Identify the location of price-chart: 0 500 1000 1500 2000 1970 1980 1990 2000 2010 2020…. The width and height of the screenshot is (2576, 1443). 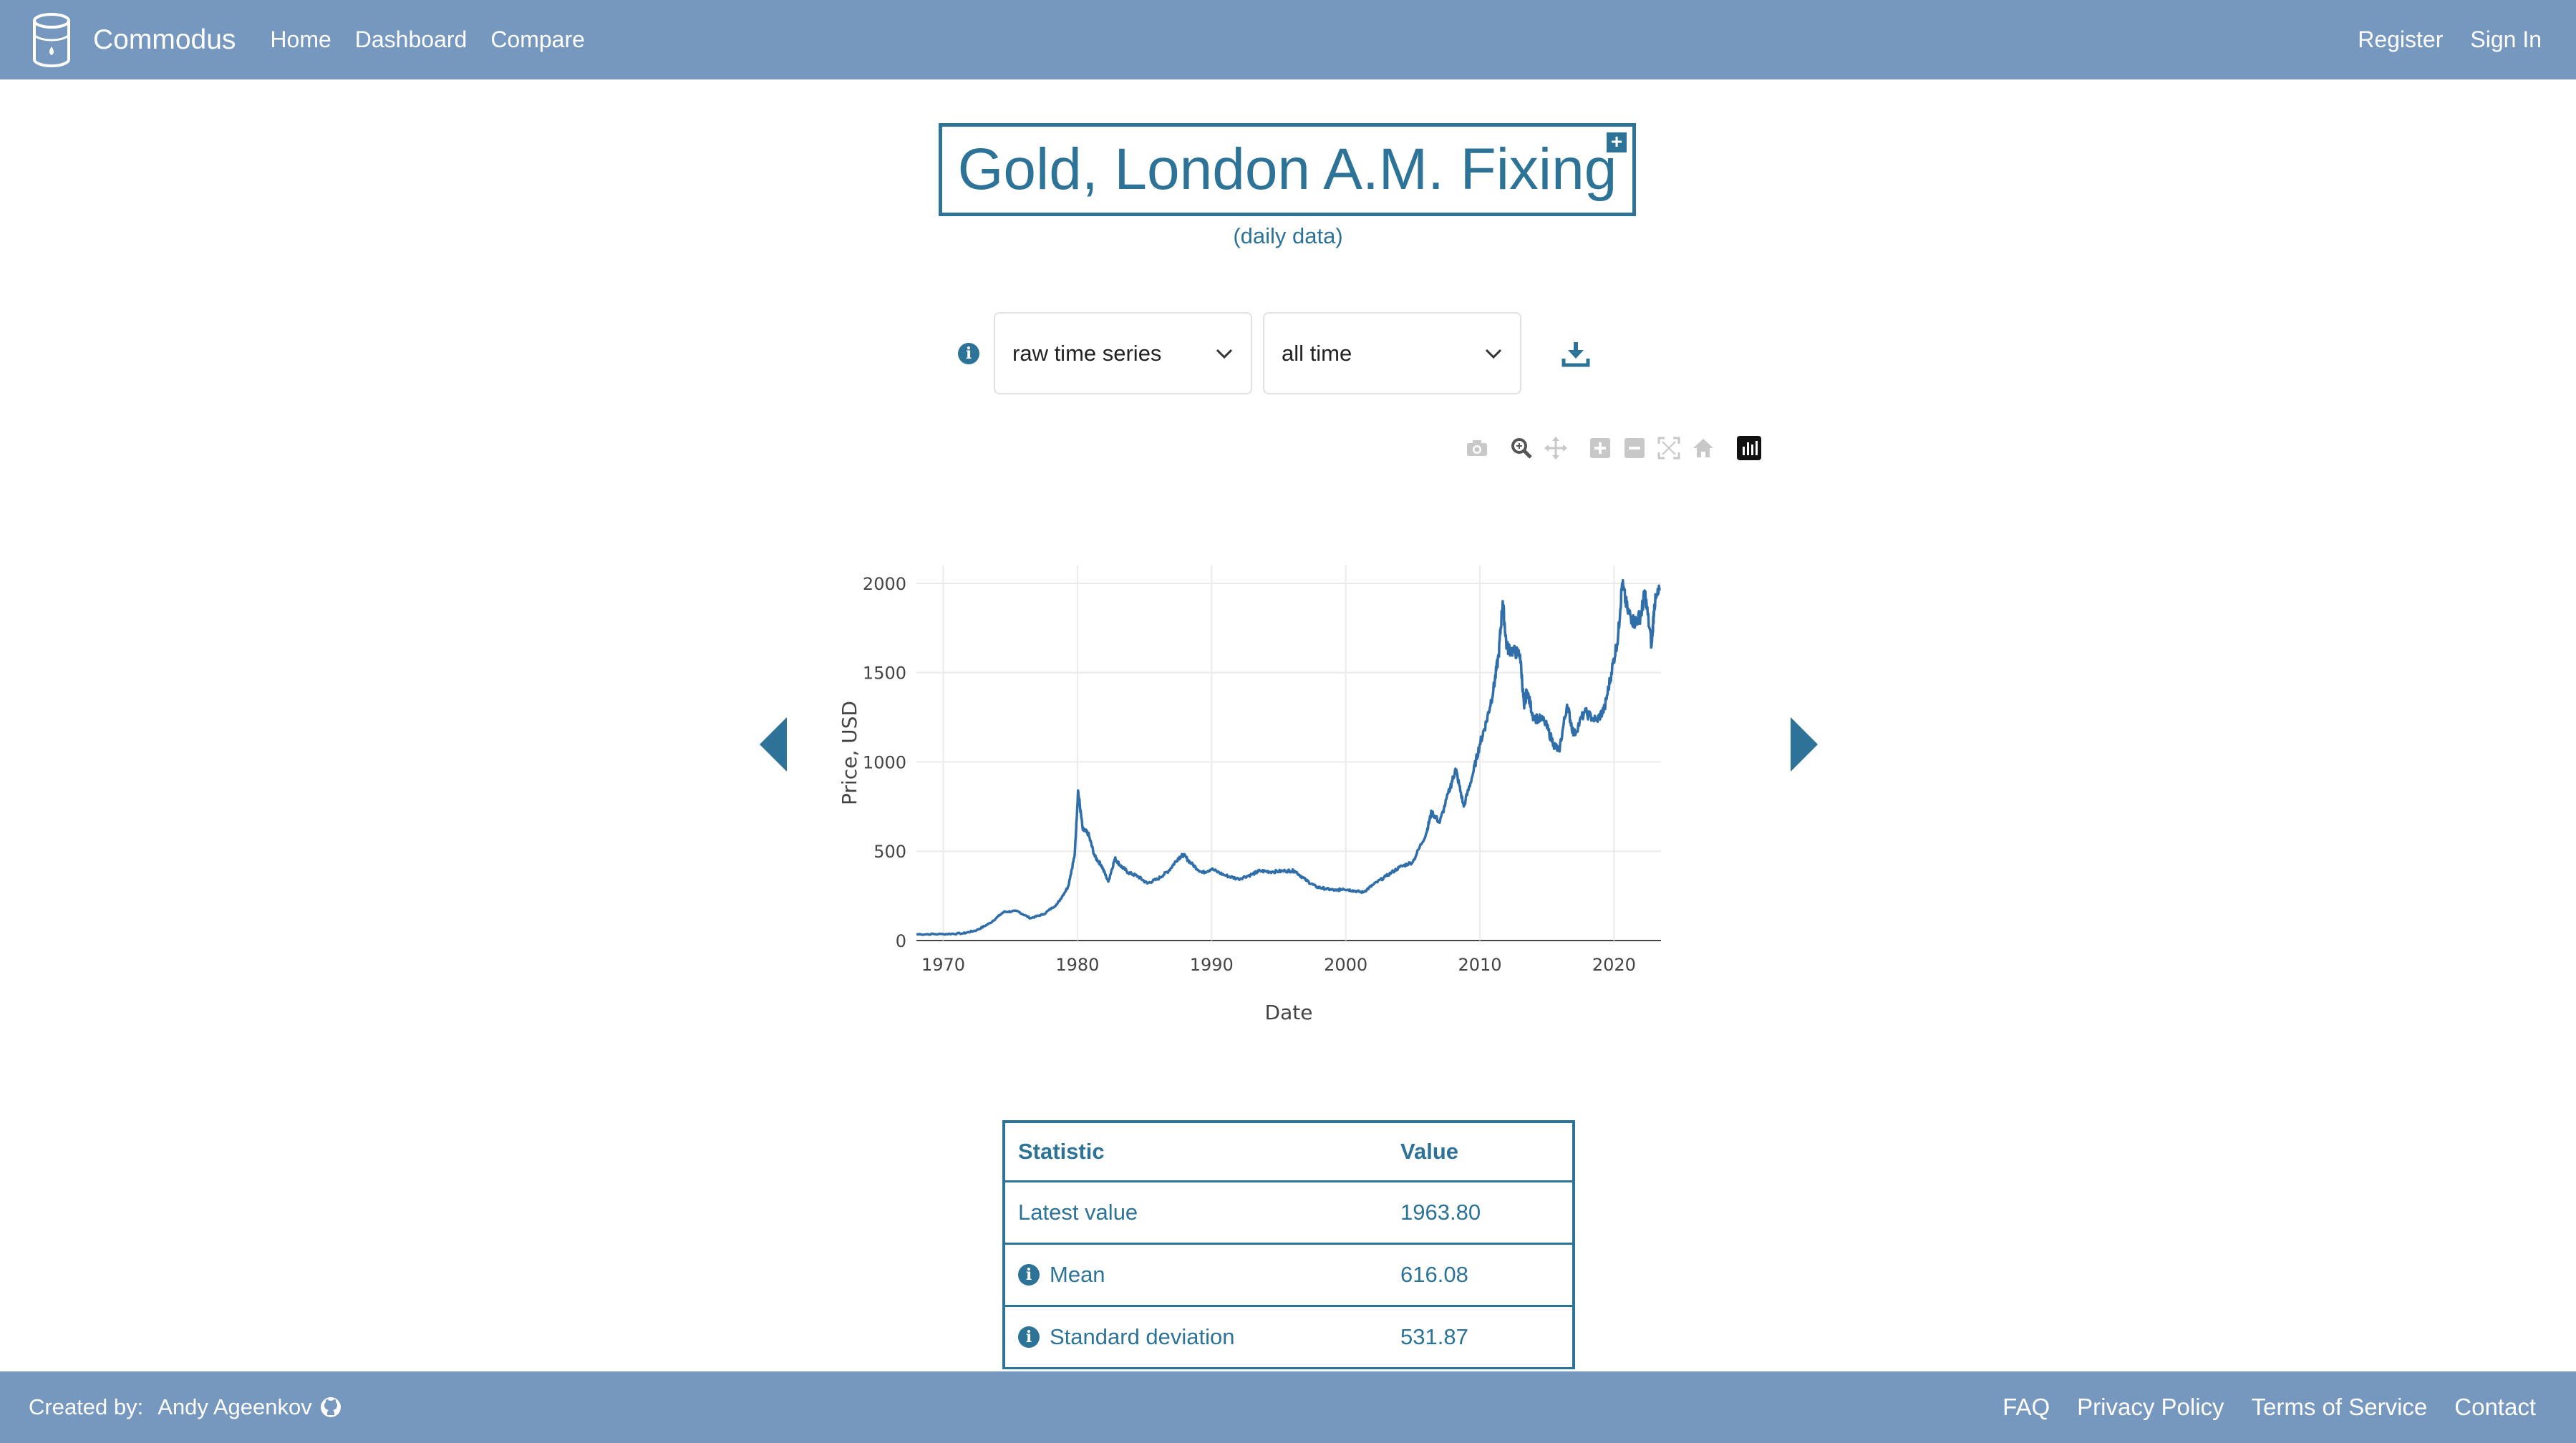
(1252, 801).